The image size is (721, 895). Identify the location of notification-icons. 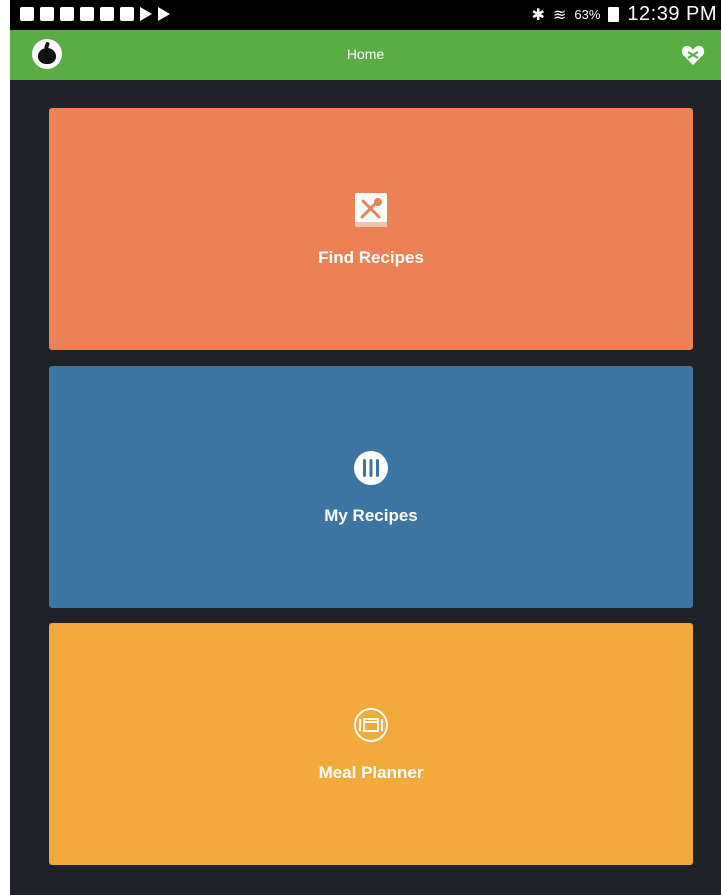
(95, 14).